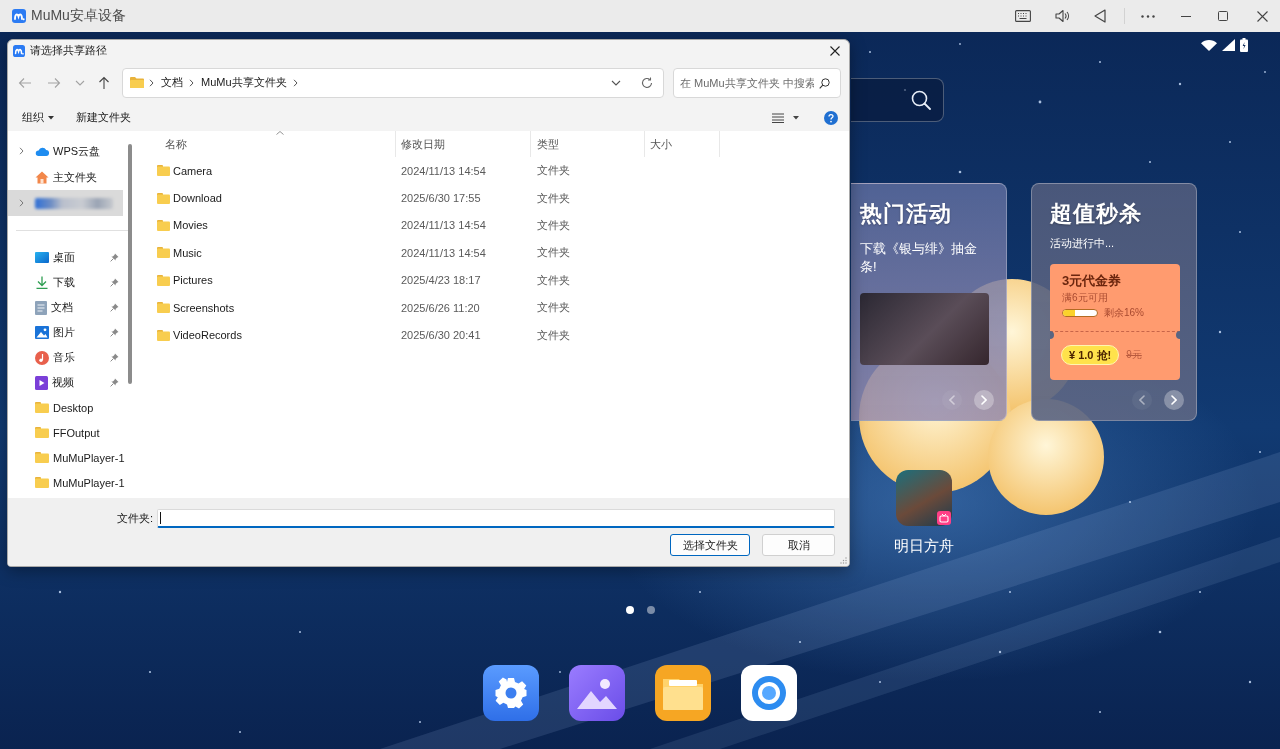  What do you see at coordinates (193, 170) in the screenshot?
I see `file-name: Camera` at bounding box center [193, 170].